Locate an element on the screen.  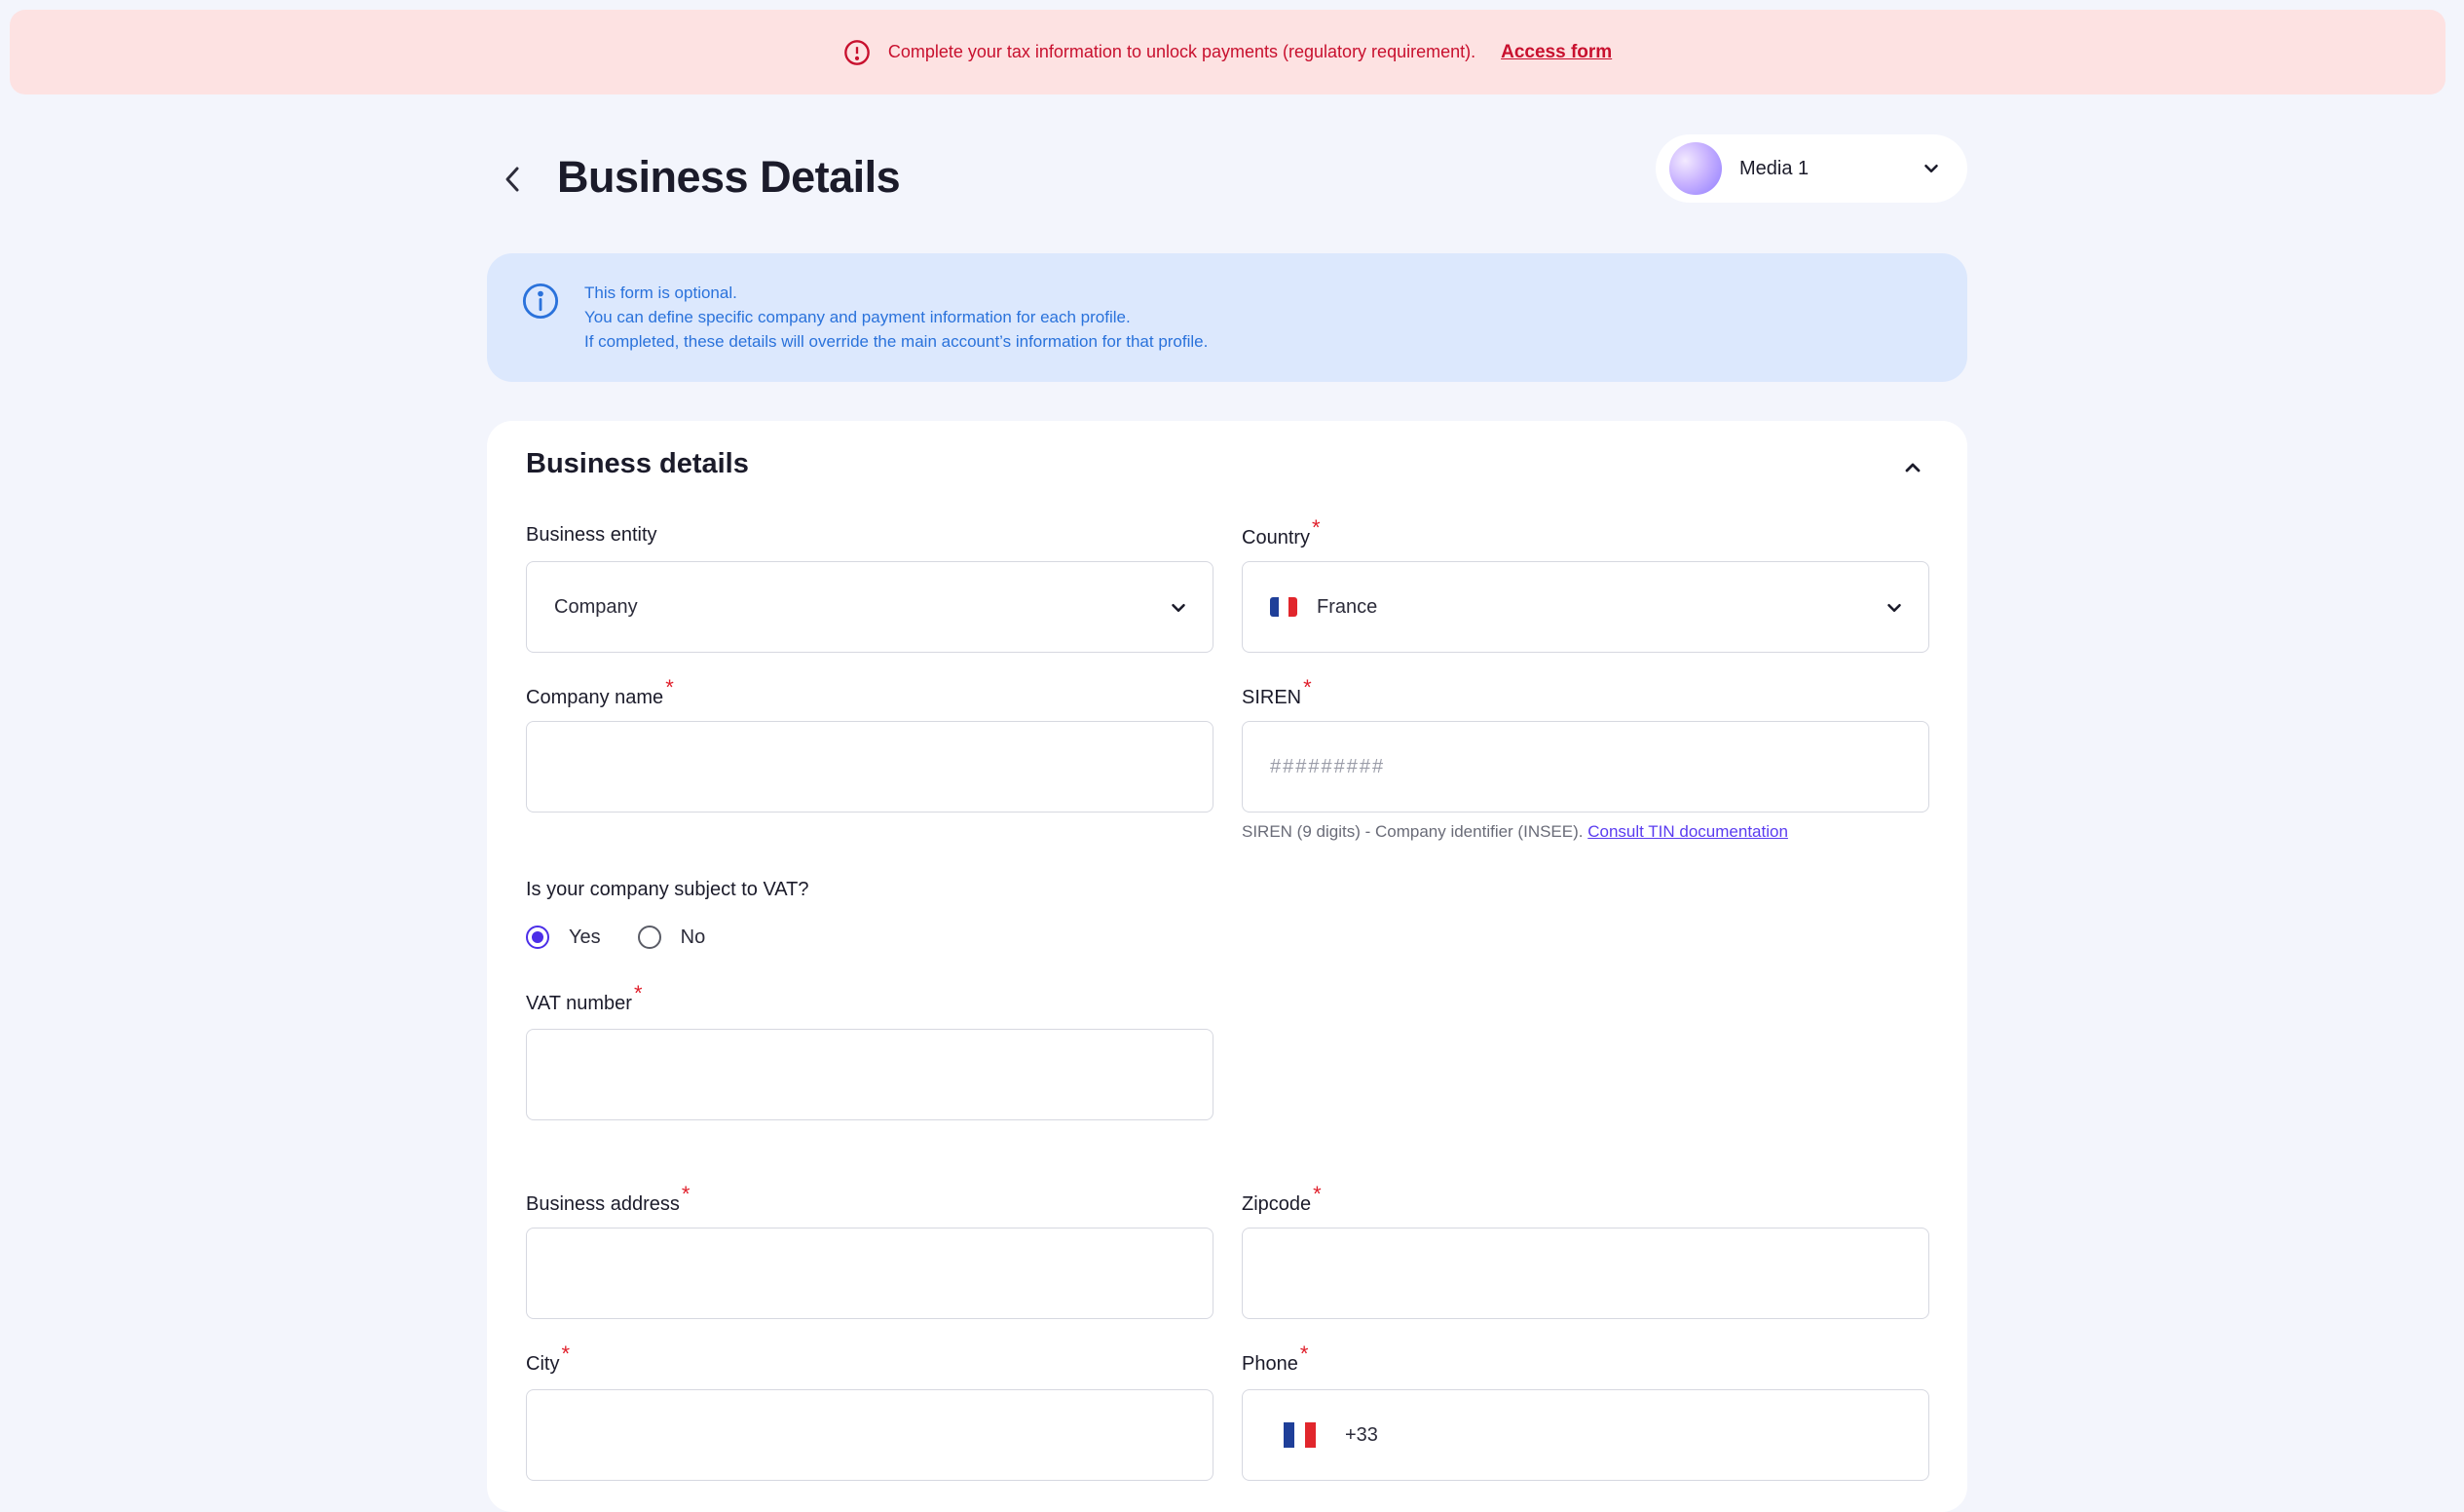
city-input is located at coordinates (869, 1435).